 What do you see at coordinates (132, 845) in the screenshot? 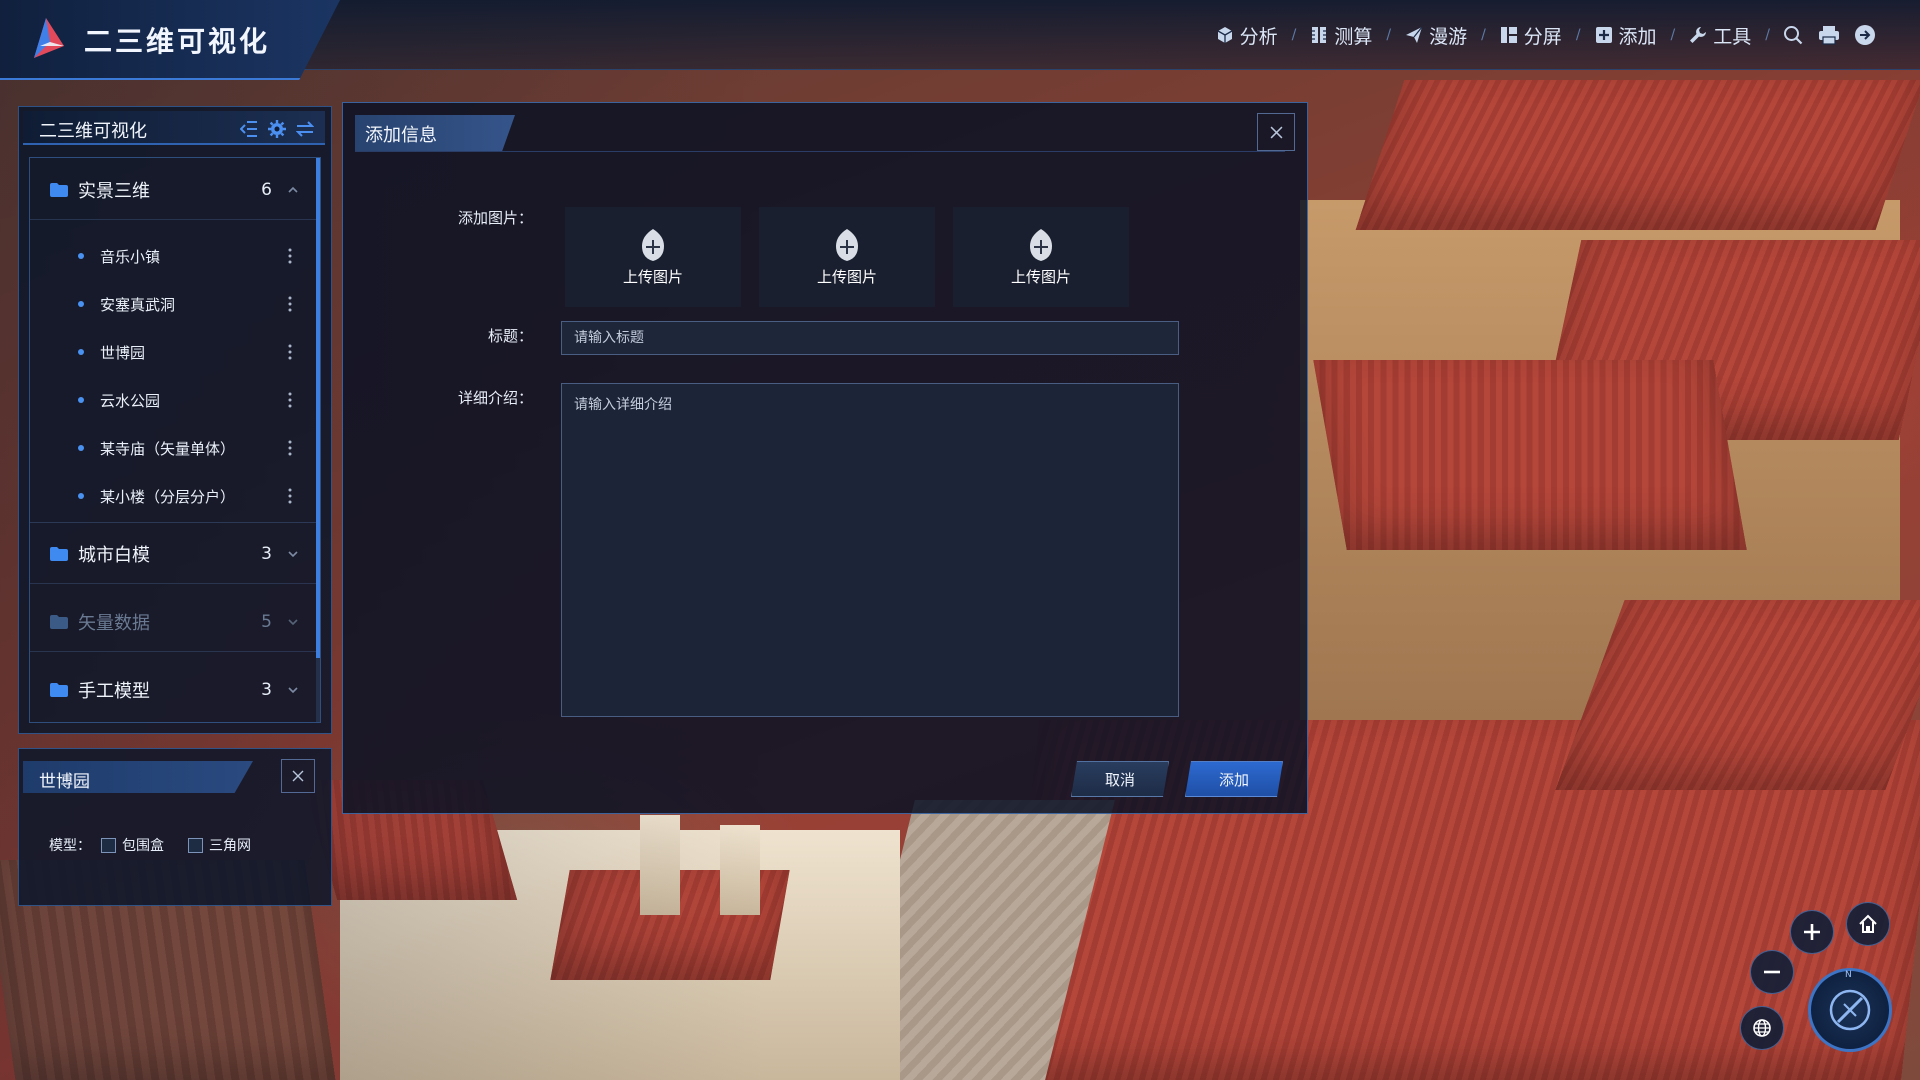
I see `bounding-box-option: 包围盒` at bounding box center [132, 845].